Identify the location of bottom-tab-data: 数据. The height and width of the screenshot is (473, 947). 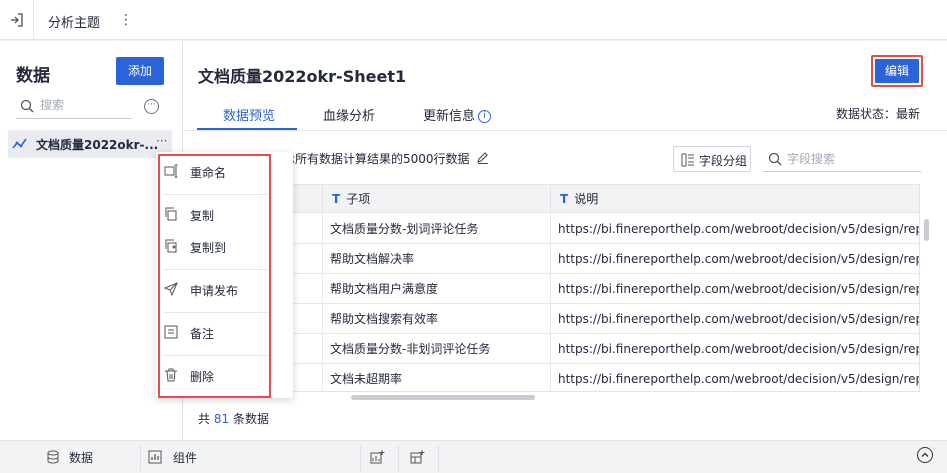
(81, 457).